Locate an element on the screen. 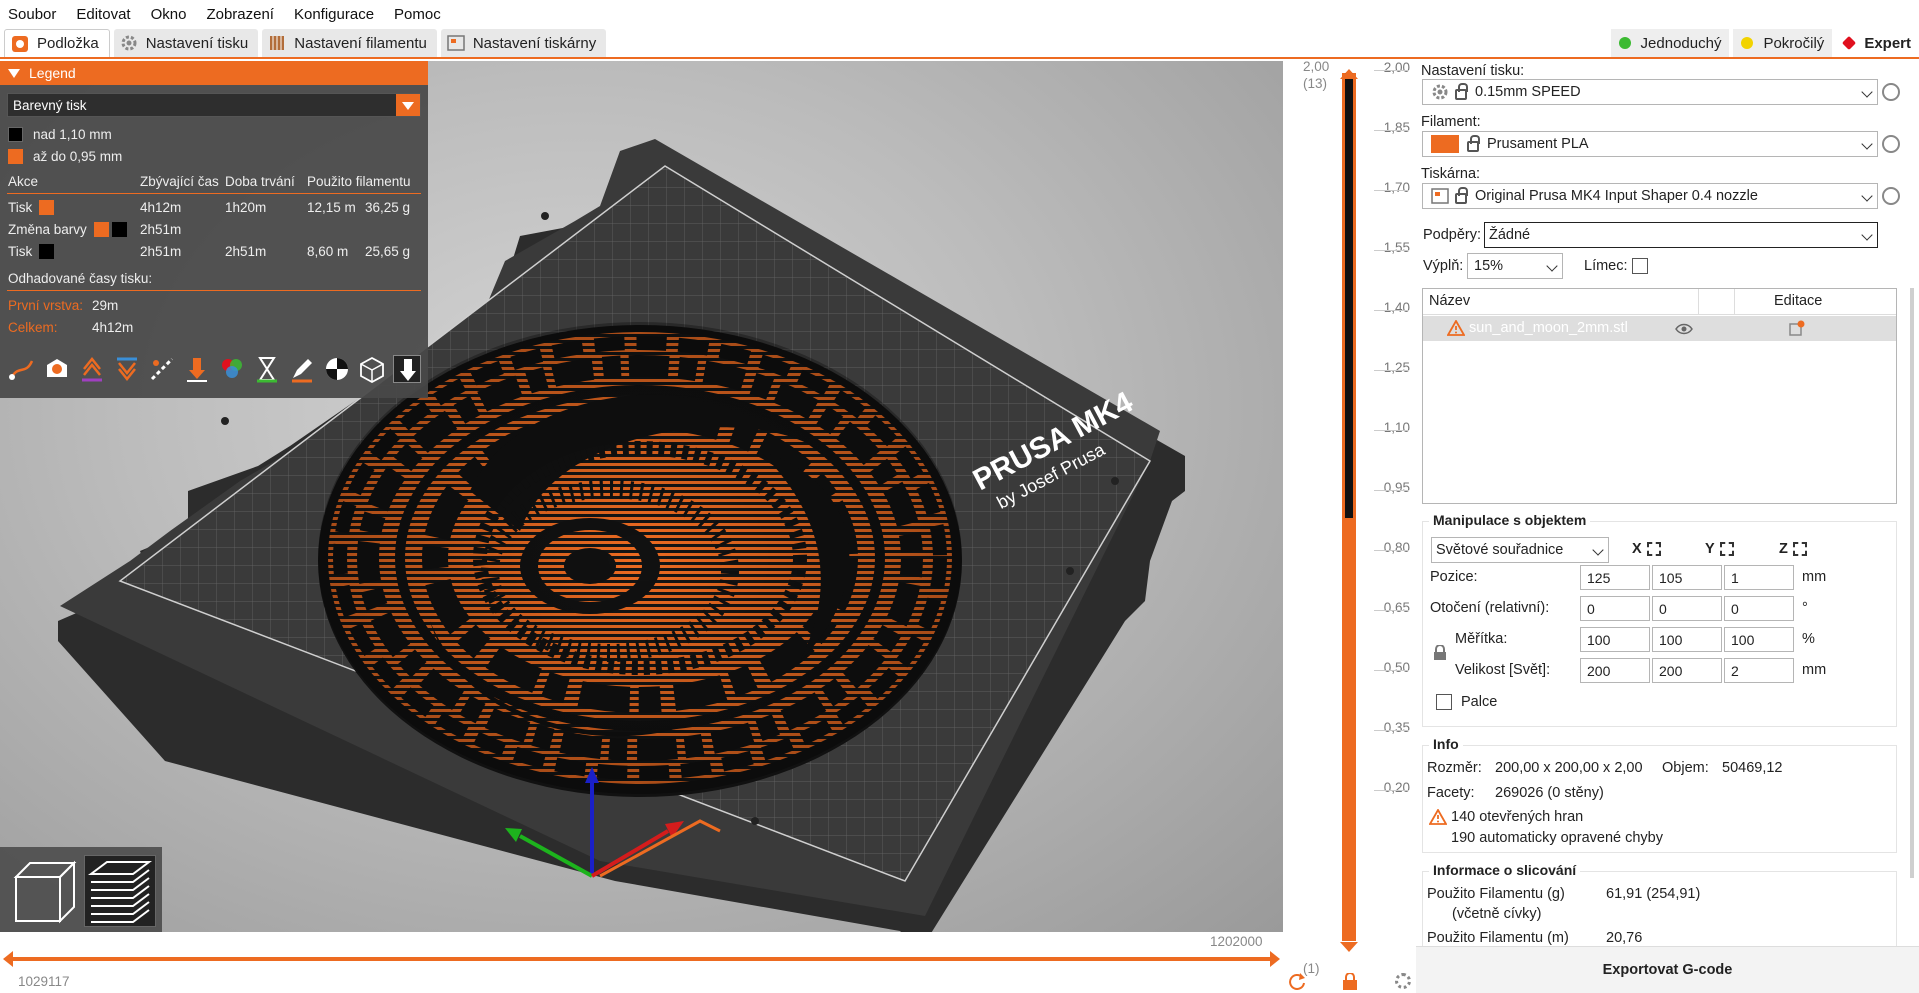 This screenshot has height=993, width=1919. row-action: Tisk is located at coordinates (20, 207).